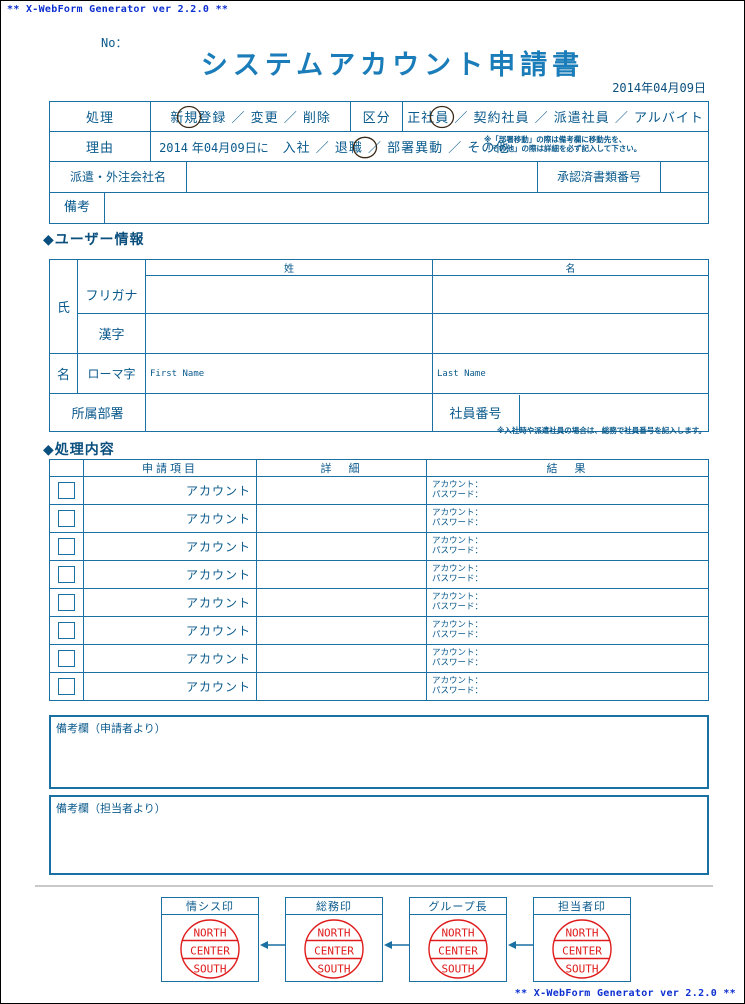 The width and height of the screenshot is (745, 1004). I want to click on remark-applicant-box: 備考欄（申請者より）, so click(379, 752).